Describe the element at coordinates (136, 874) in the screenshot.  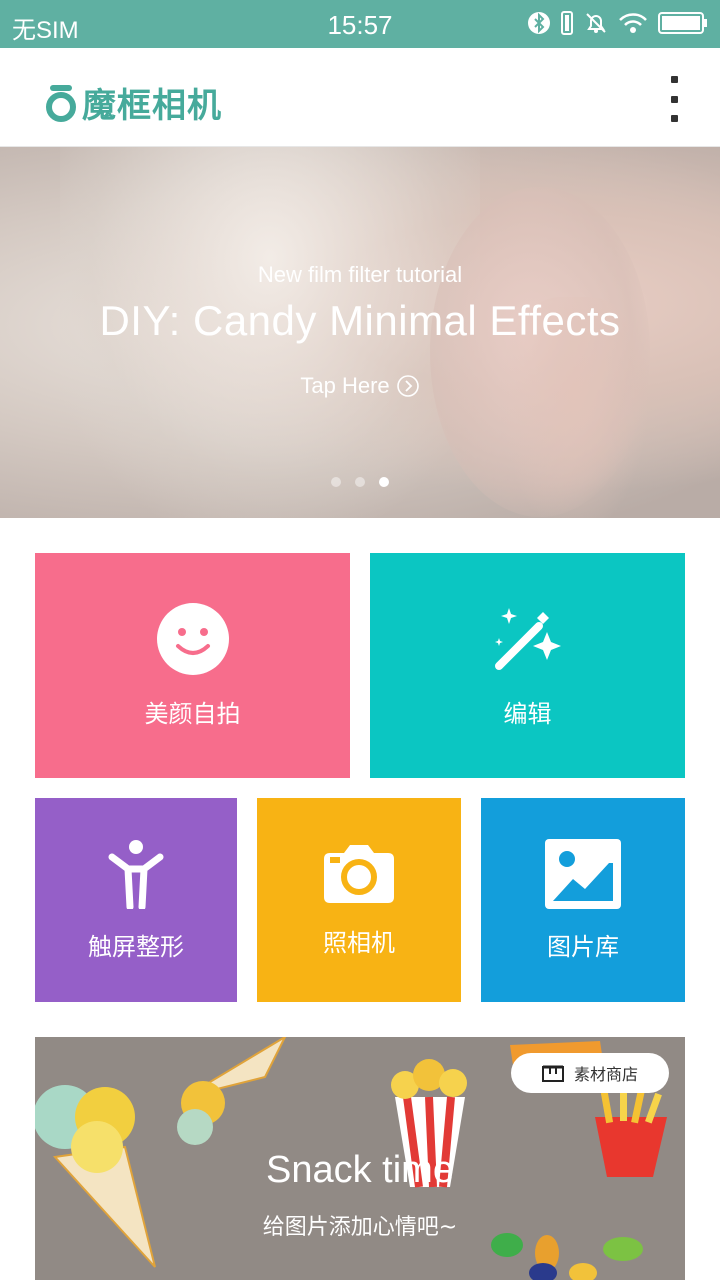
I see `person-icon` at that location.